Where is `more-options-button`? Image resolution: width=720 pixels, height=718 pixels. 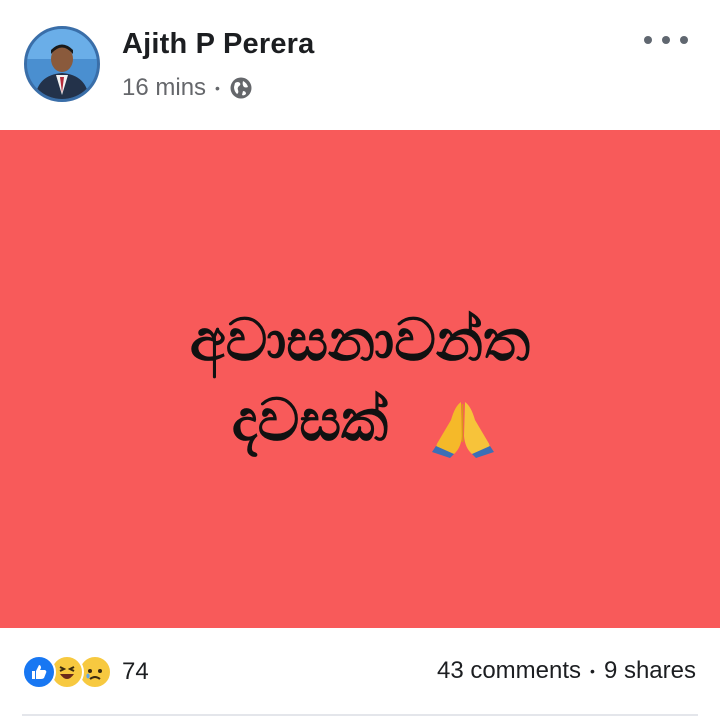 more-options-button is located at coordinates (666, 40).